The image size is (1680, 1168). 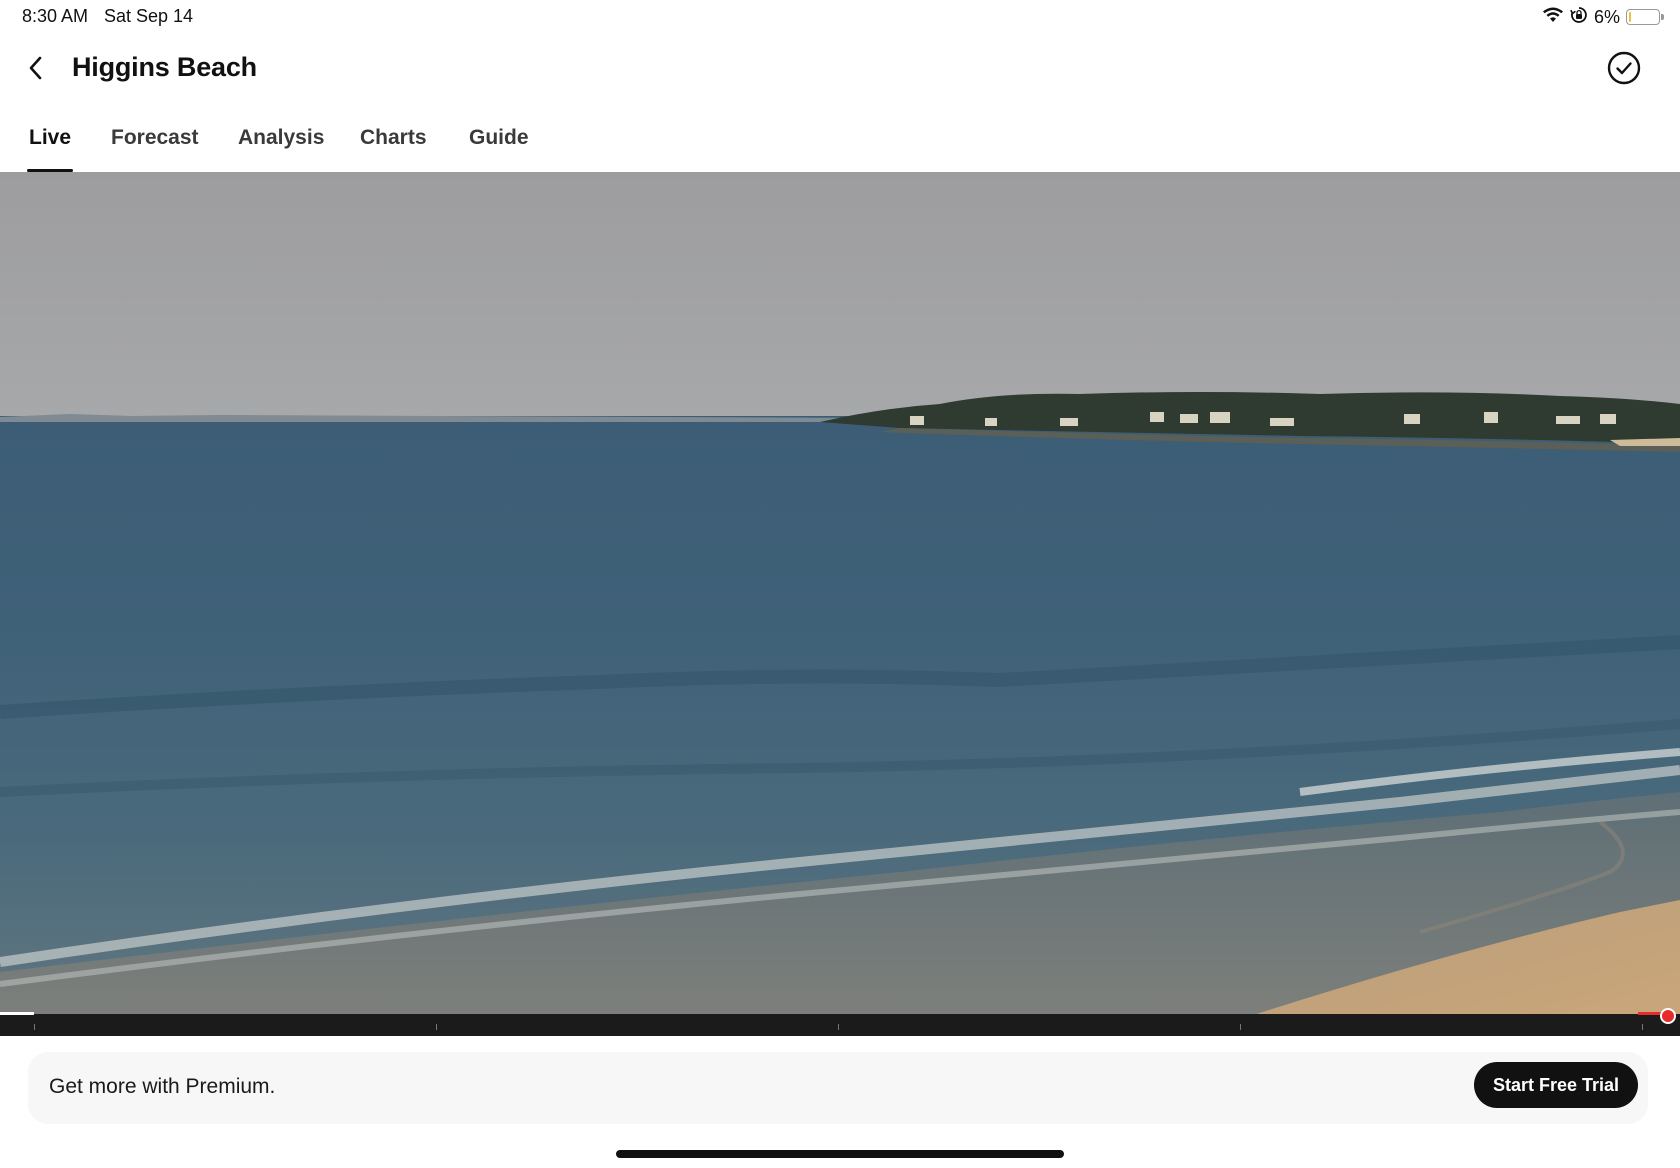 What do you see at coordinates (55, 16) in the screenshot?
I see `status-time: 8:30 AM` at bounding box center [55, 16].